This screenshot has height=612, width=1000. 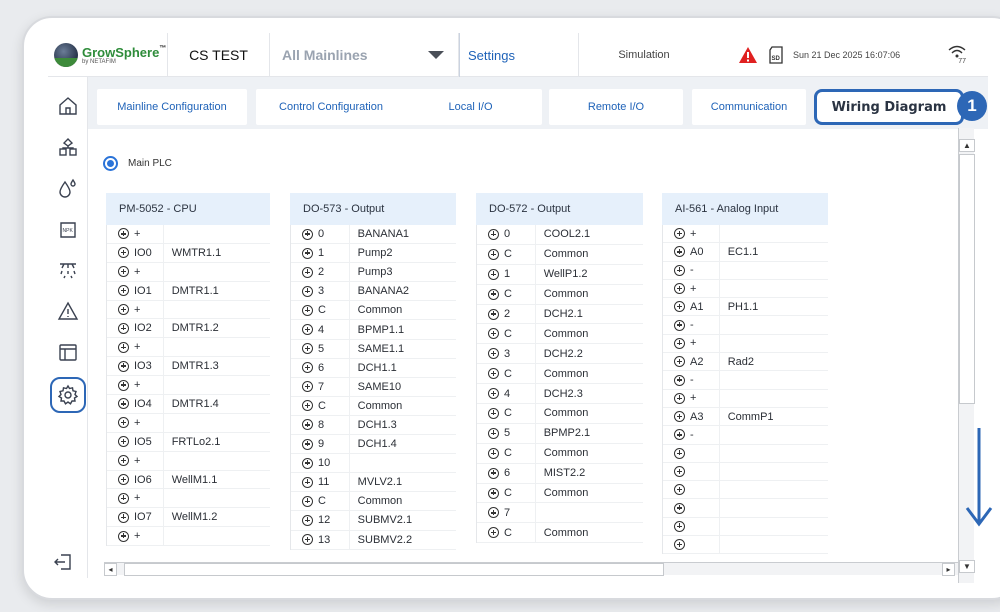 What do you see at coordinates (373, 349) in the screenshot?
I see `terminal-row: 5 SAME1.1` at bounding box center [373, 349].